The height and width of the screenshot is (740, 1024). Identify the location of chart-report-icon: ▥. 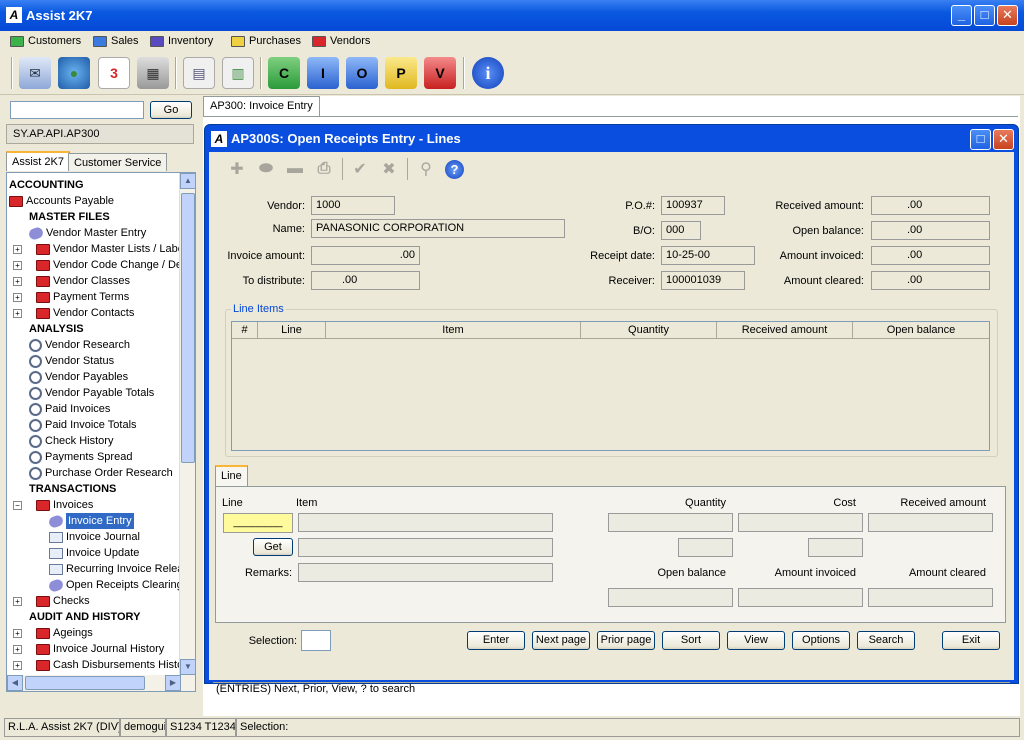
(238, 73).